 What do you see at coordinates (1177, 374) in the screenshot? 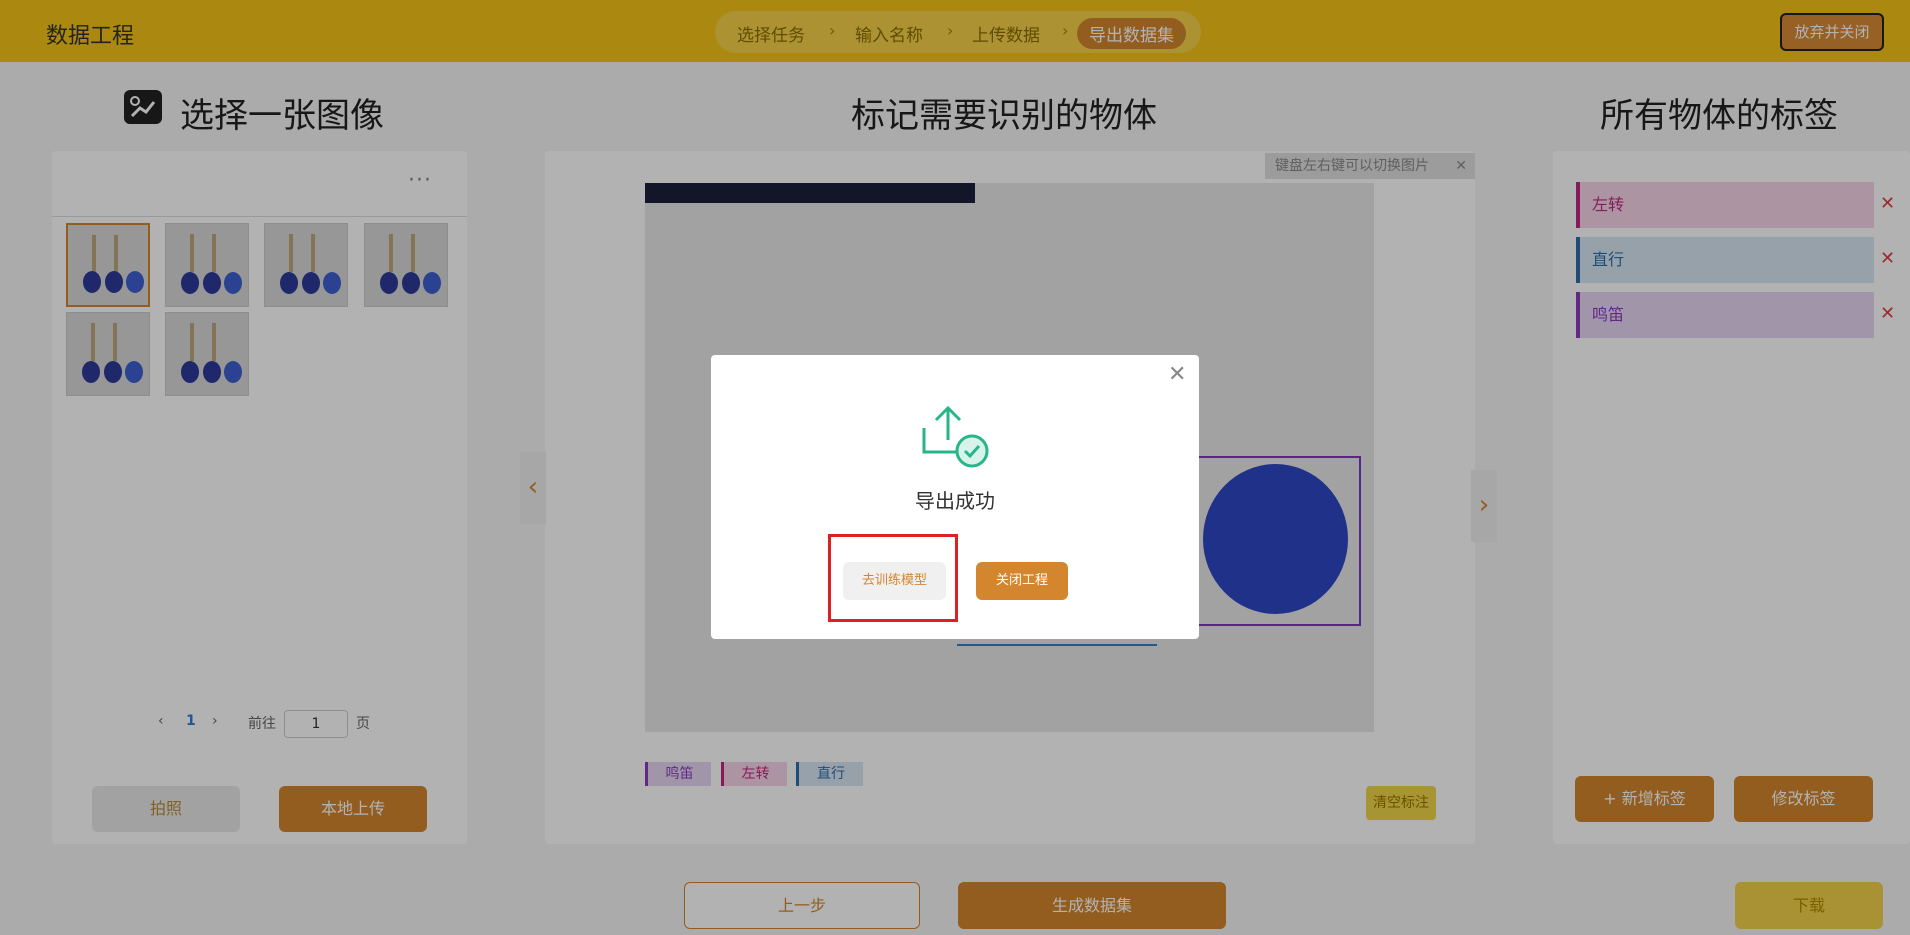
I see `close-icon: ✕` at bounding box center [1177, 374].